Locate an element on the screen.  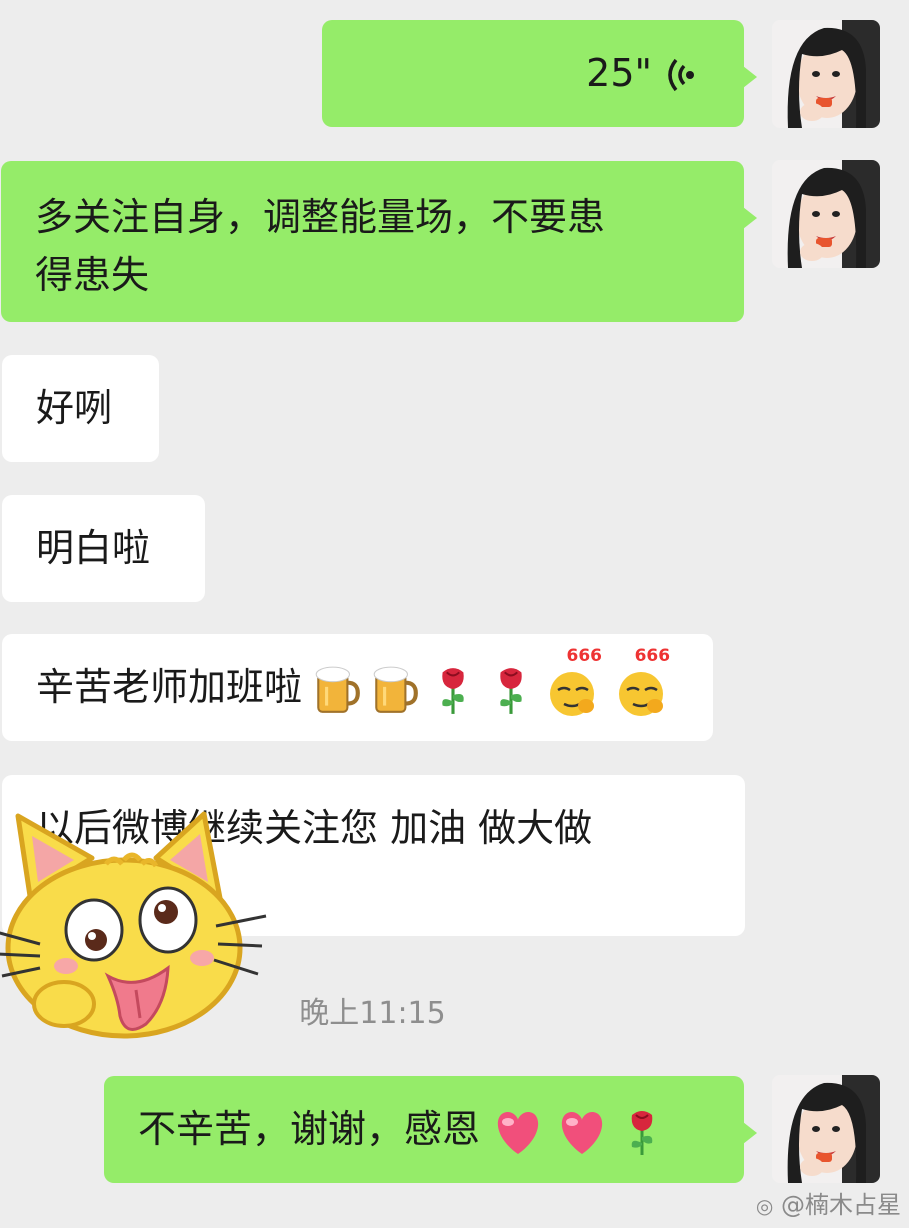
message-text-line: 多关注自身，调整能量场，不要患 is located at coordinates (320, 217).